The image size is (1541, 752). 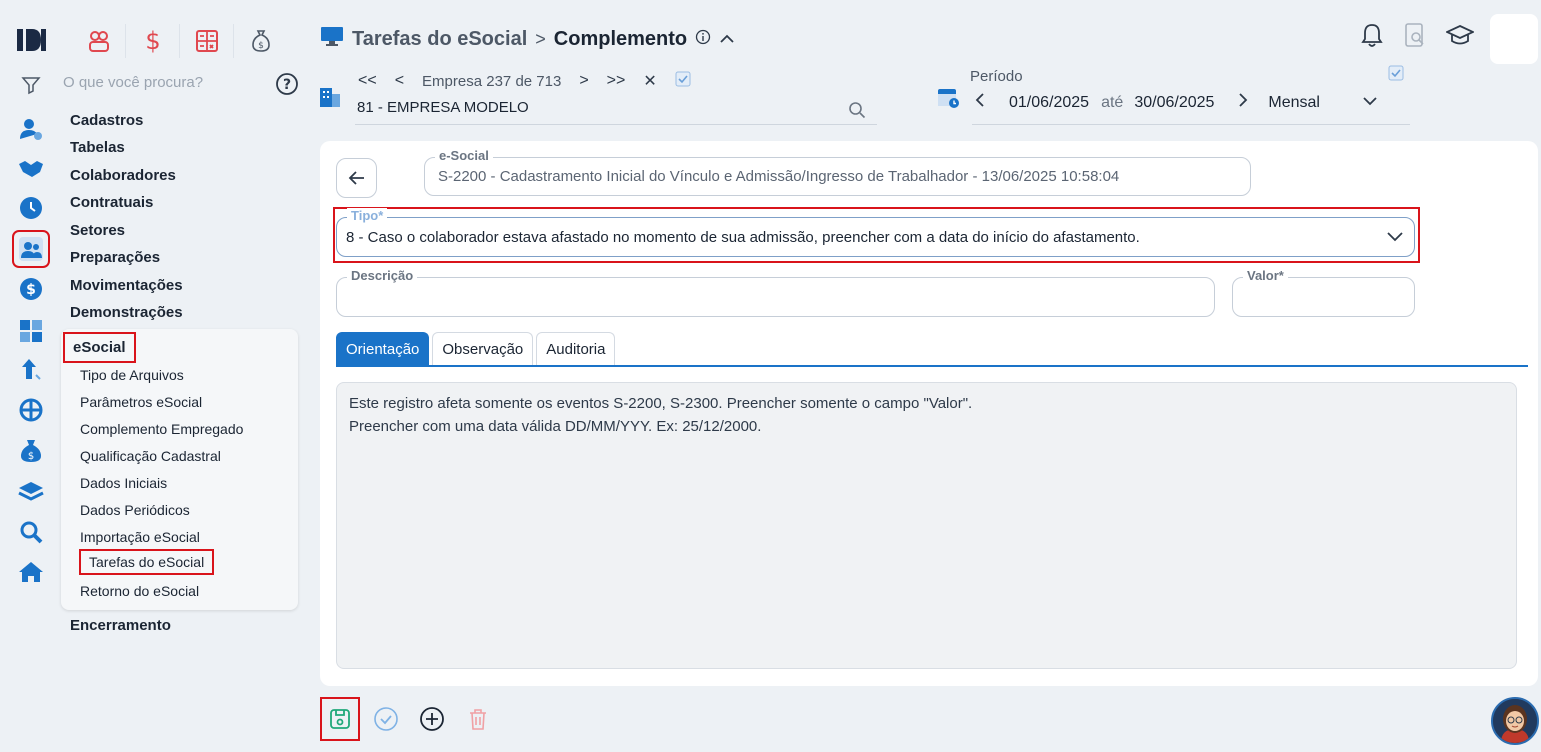 I want to click on menu-encerramento: Encerramento, so click(x=120, y=625).